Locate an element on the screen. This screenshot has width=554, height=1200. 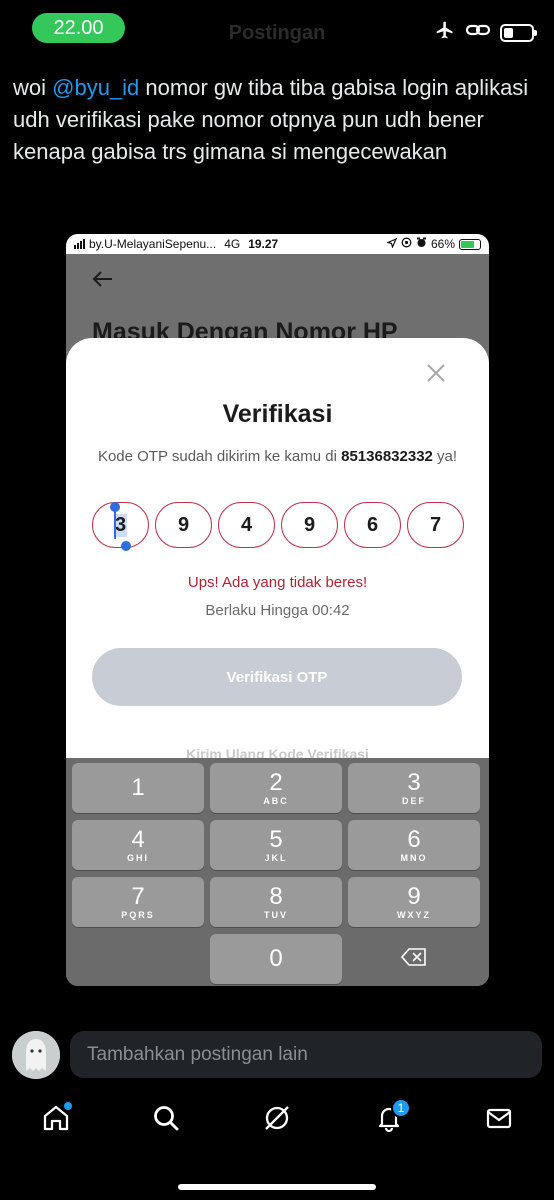
desc-prefix: Kode OTP sudah dikirim ke kamu di is located at coordinates (219, 456).